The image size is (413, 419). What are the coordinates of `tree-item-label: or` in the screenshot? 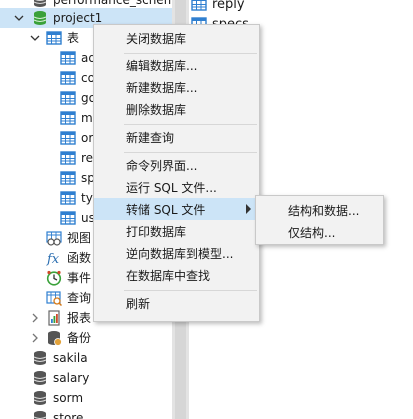 It's located at (87, 138).